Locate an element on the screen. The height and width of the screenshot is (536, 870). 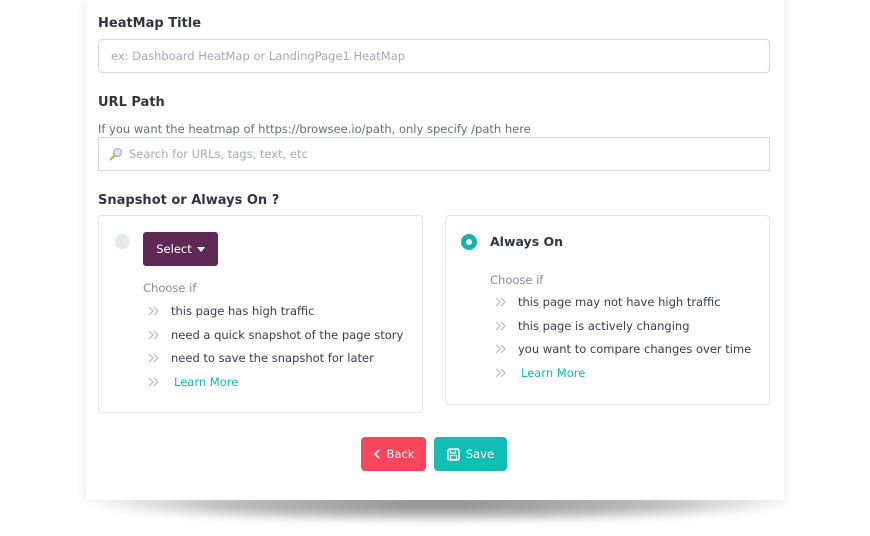
back-button-label: Back is located at coordinates (400, 454).